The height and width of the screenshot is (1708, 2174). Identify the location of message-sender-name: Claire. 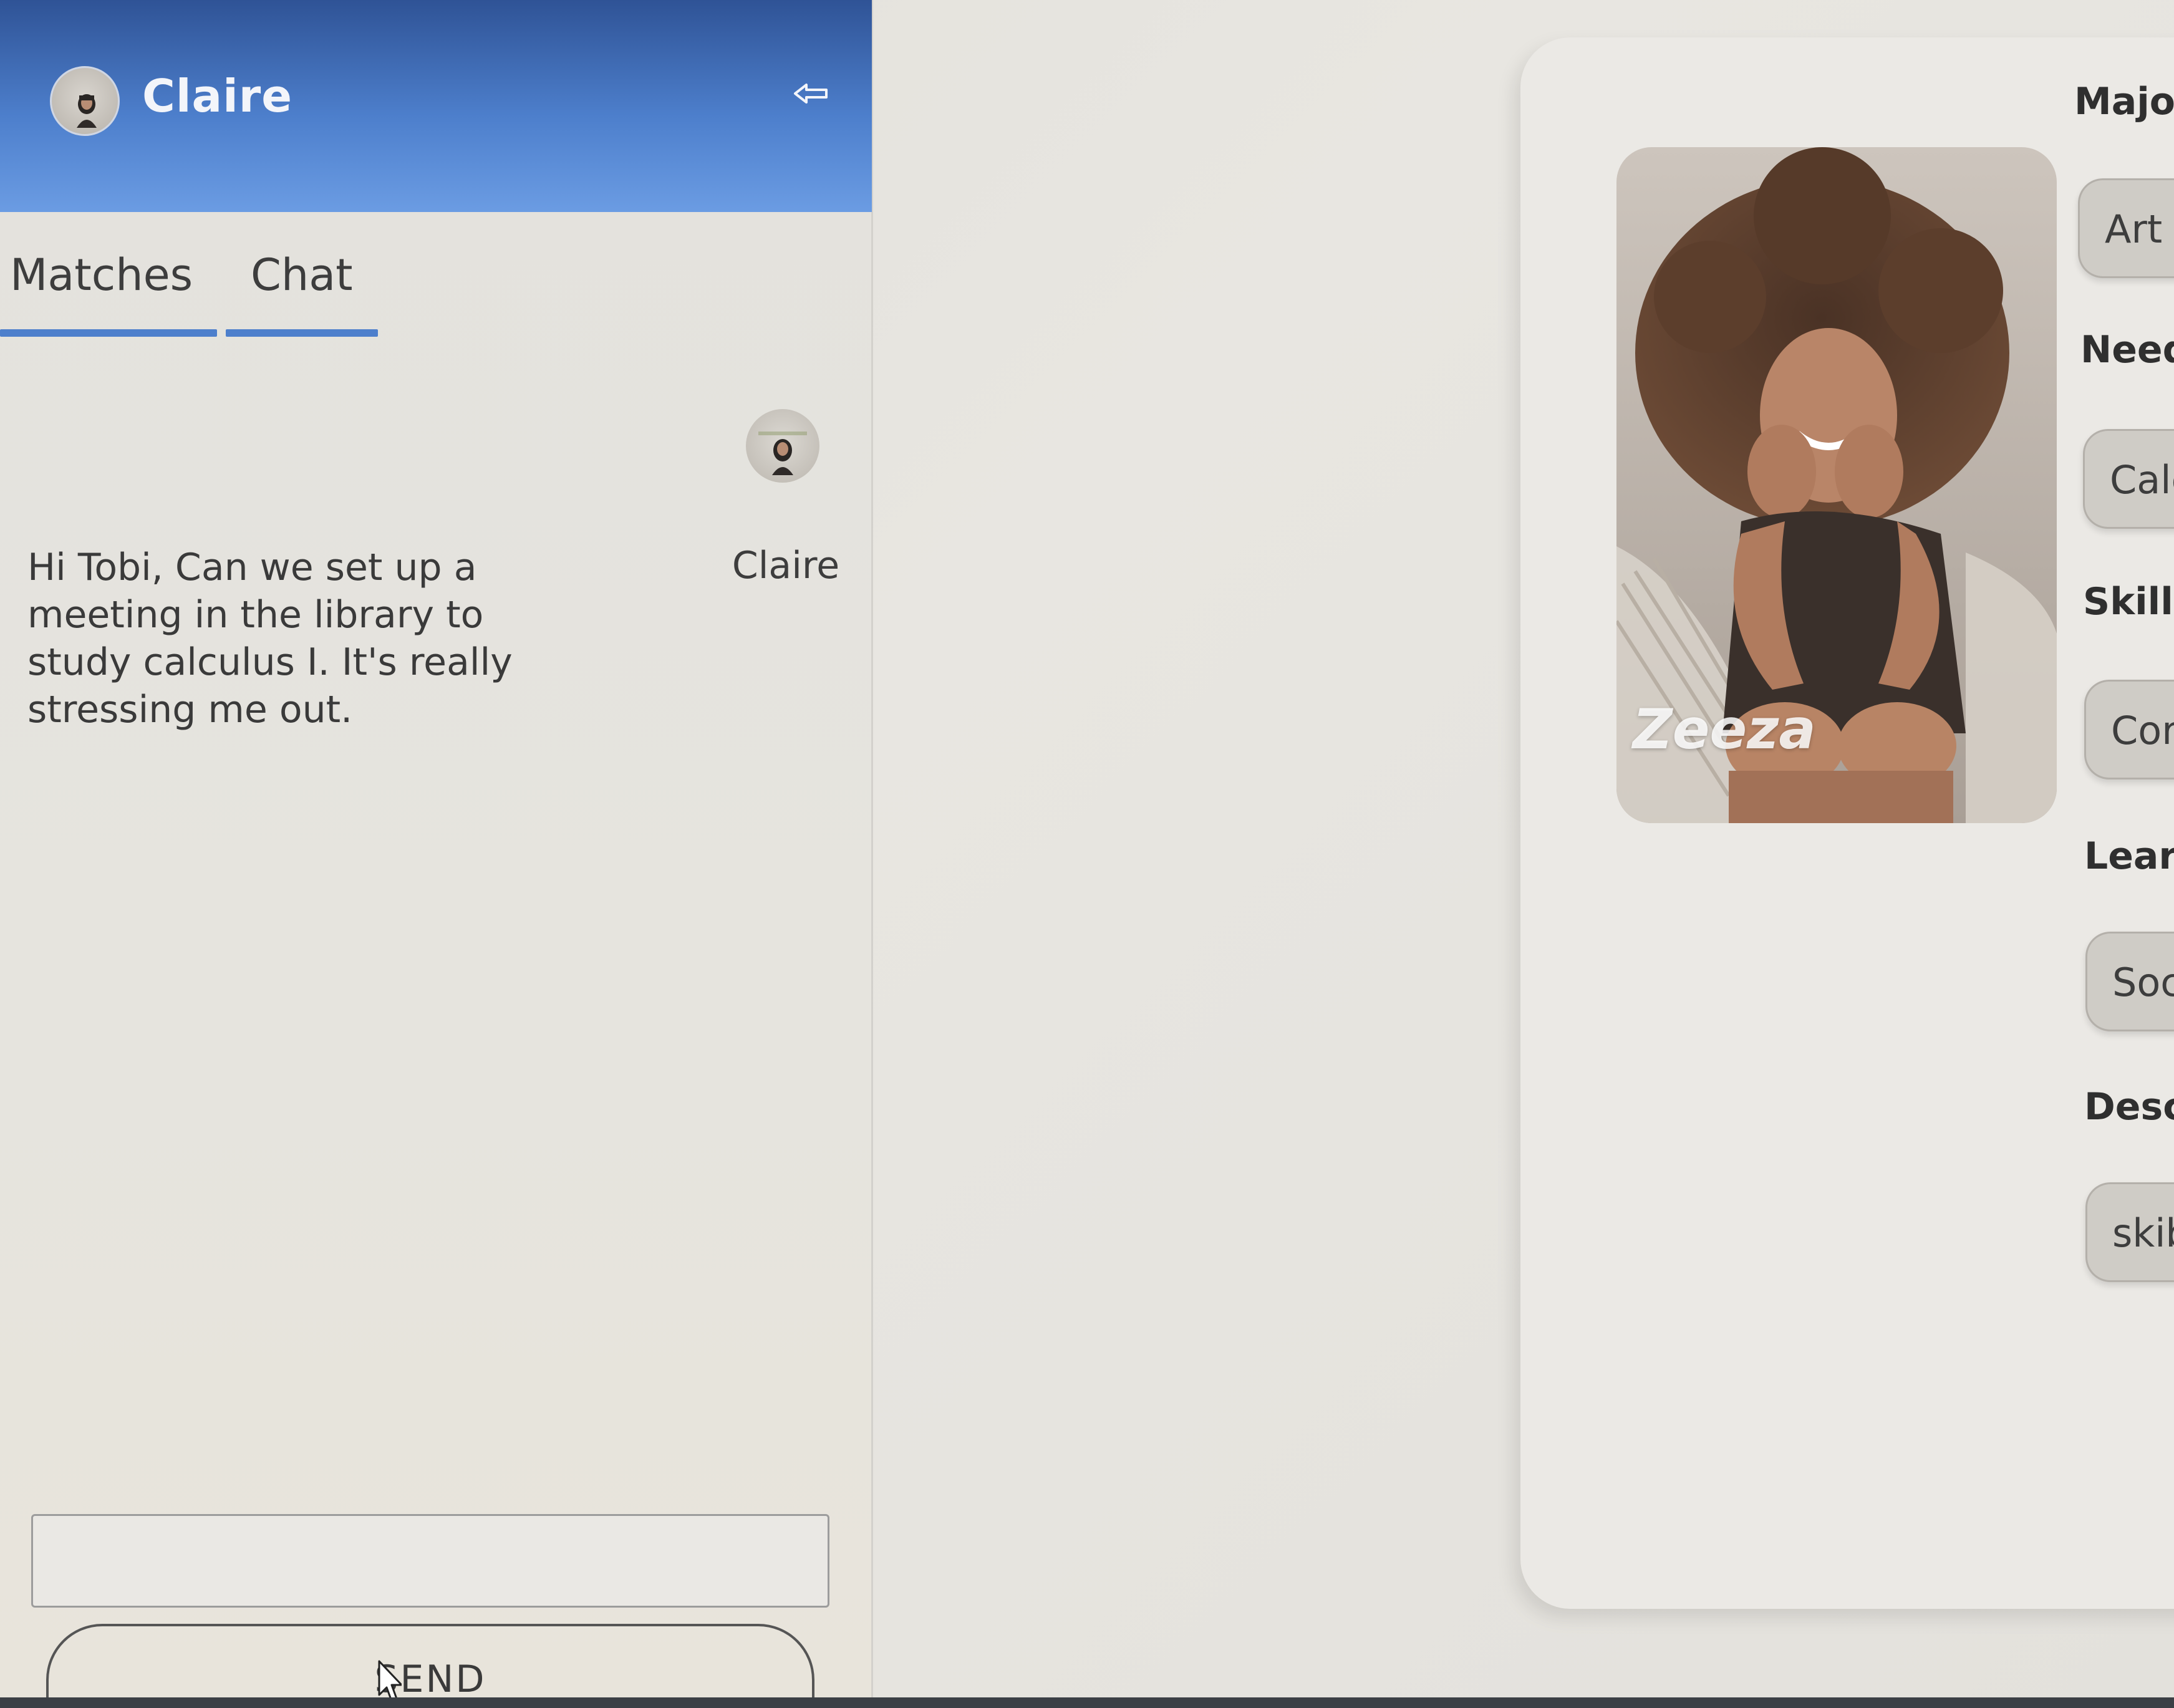
(786, 565).